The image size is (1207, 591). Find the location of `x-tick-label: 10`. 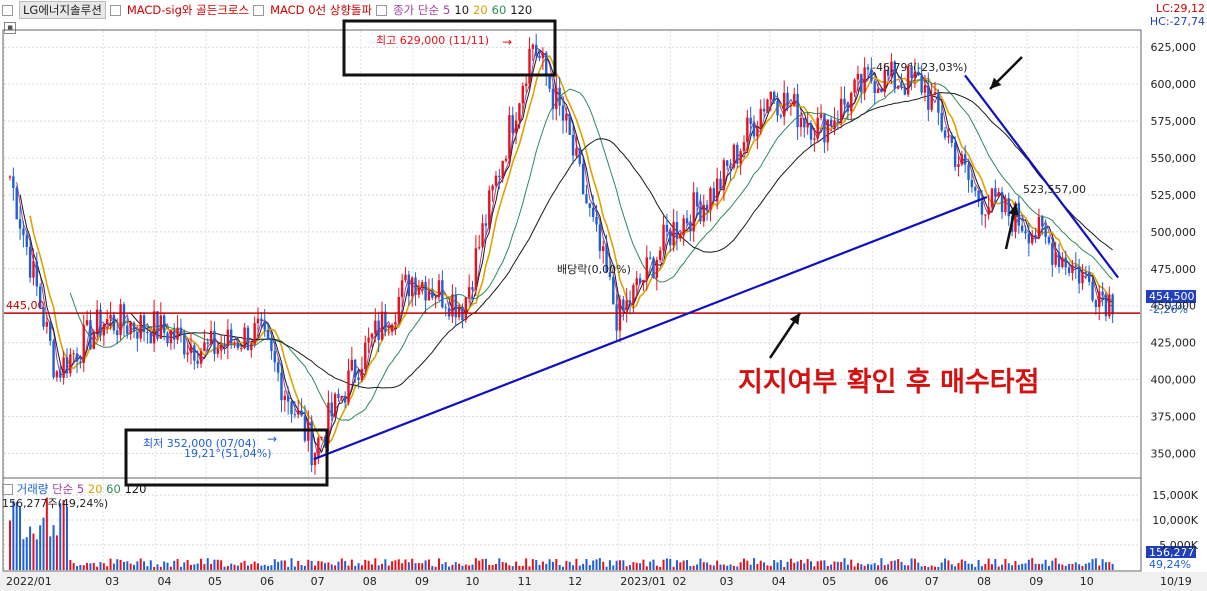

x-tick-label: 10 is located at coordinates (472, 581).